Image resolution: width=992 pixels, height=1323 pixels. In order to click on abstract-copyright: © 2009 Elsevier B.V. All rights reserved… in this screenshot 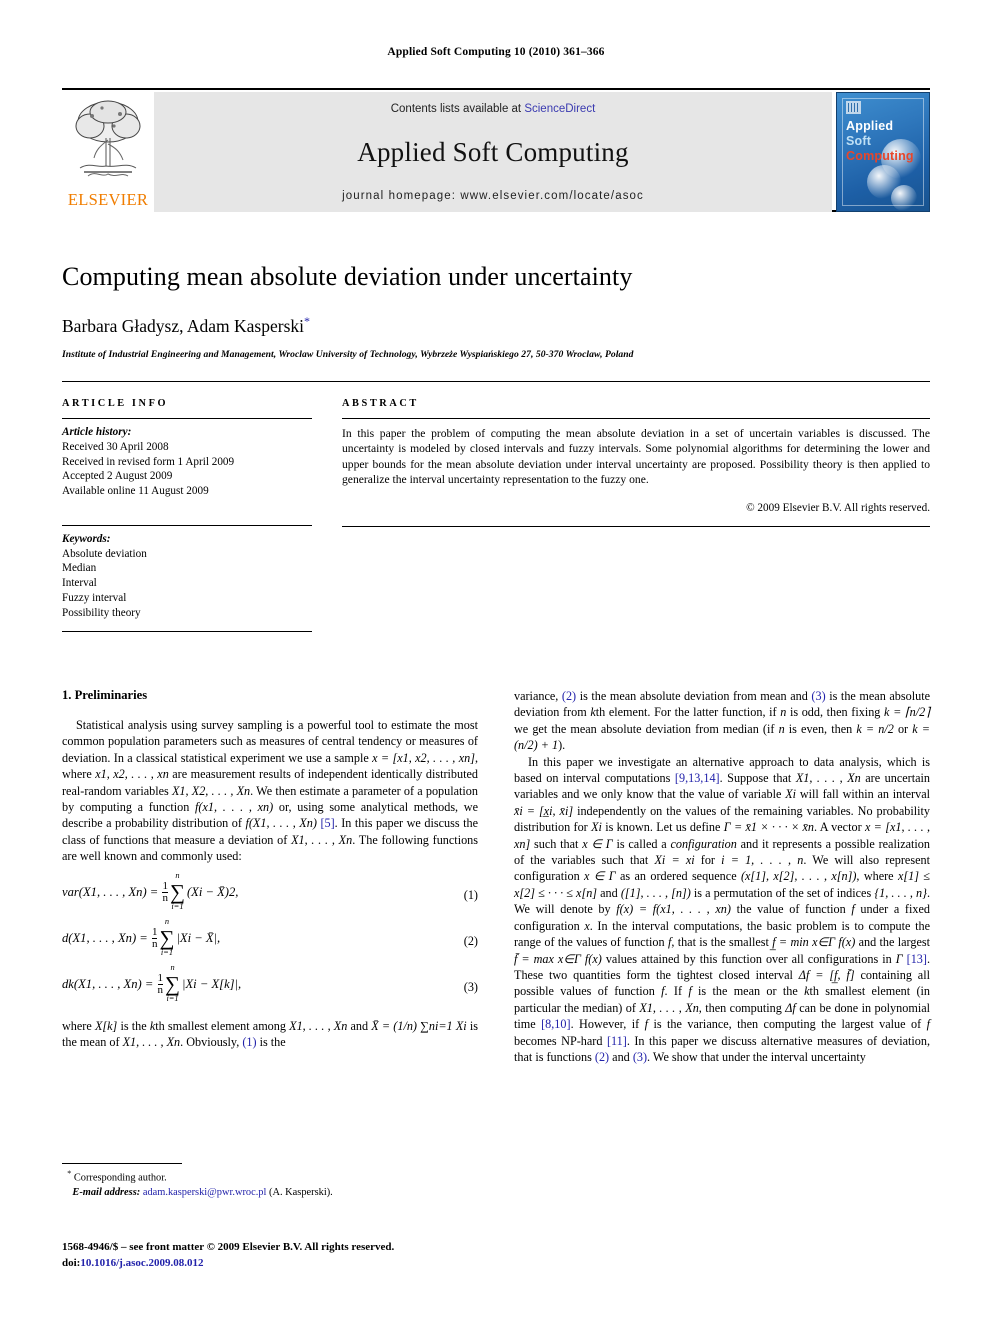, I will do `click(838, 507)`.